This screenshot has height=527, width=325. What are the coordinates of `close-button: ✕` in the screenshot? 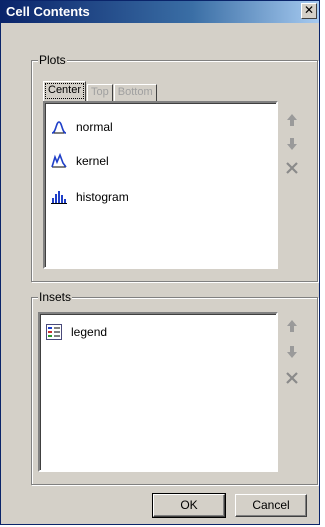 It's located at (309, 11).